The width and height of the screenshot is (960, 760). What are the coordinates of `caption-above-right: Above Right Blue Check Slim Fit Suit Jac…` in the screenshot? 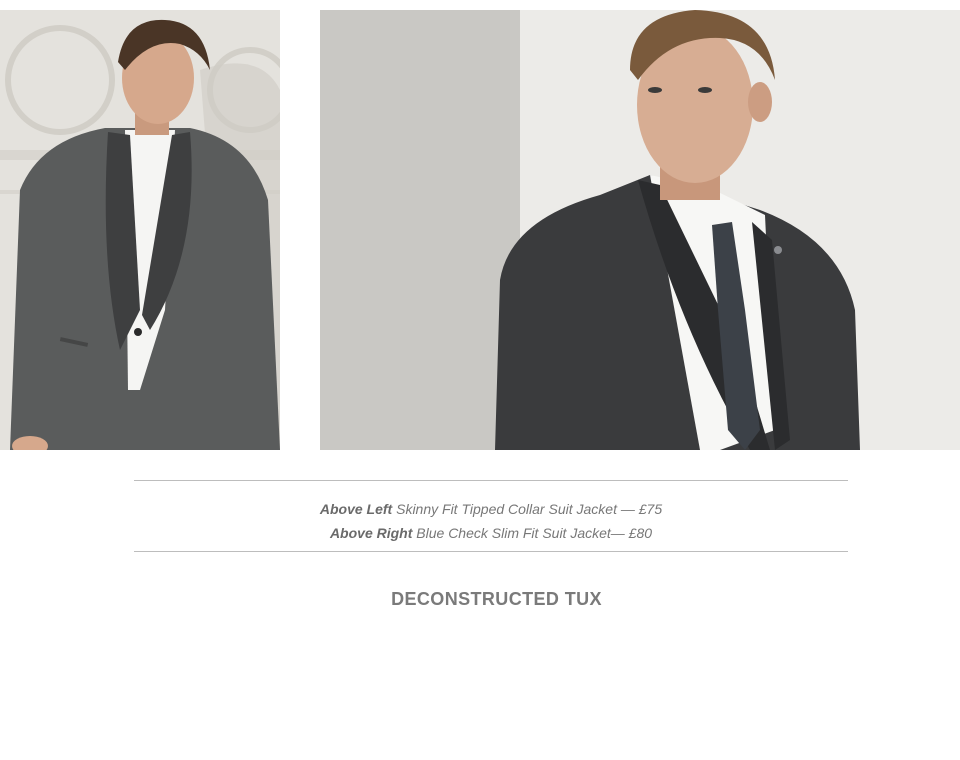 It's located at (491, 533).